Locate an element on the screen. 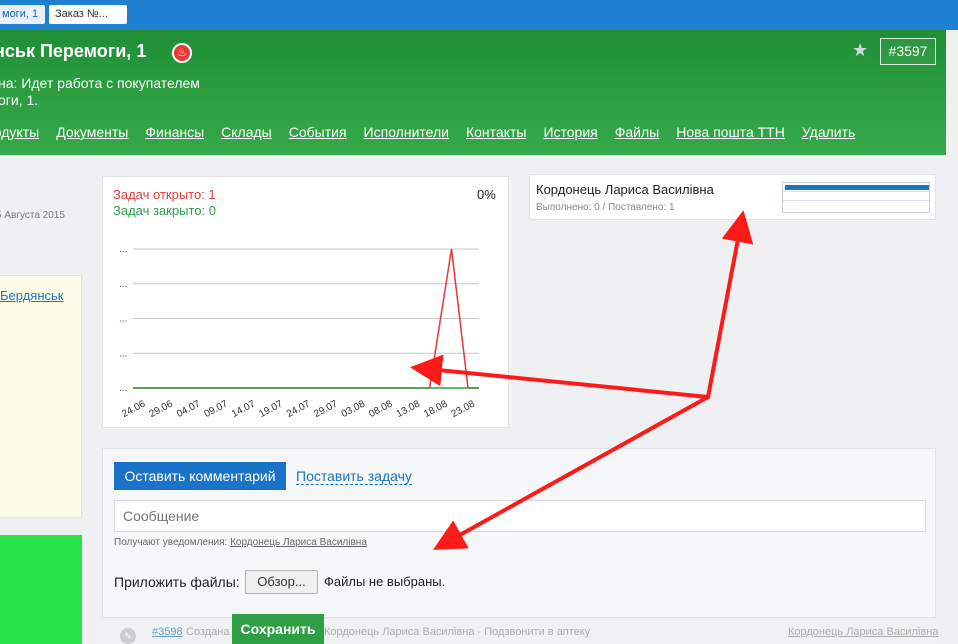 The width and height of the screenshot is (958, 644). order-address: оги, 1. is located at coordinates (19, 100).